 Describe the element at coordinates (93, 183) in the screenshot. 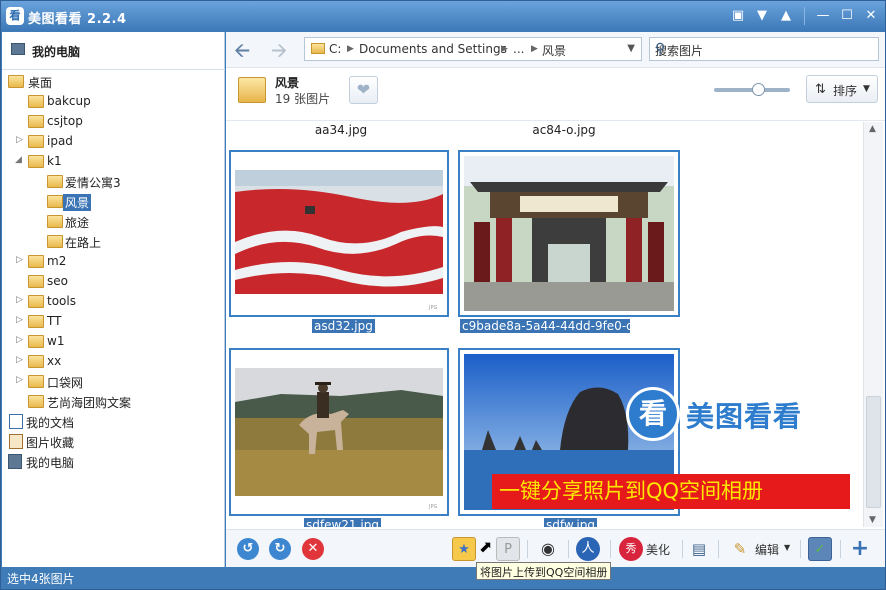

I see `tree-item-label: 爱情公寓3` at that location.